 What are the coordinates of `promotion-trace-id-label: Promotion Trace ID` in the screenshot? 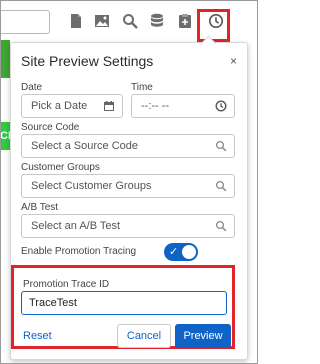 It's located at (66, 284).